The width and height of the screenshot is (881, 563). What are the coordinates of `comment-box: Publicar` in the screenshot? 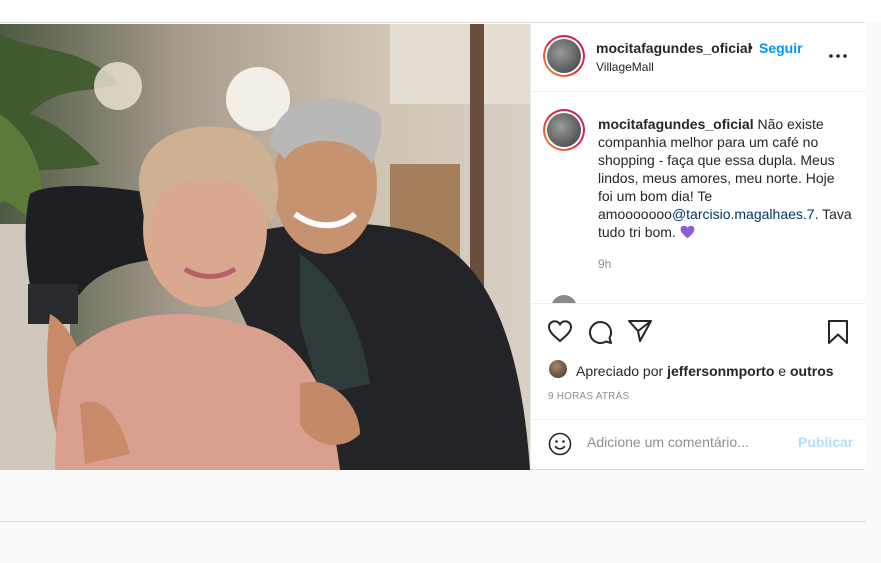 It's located at (698, 444).